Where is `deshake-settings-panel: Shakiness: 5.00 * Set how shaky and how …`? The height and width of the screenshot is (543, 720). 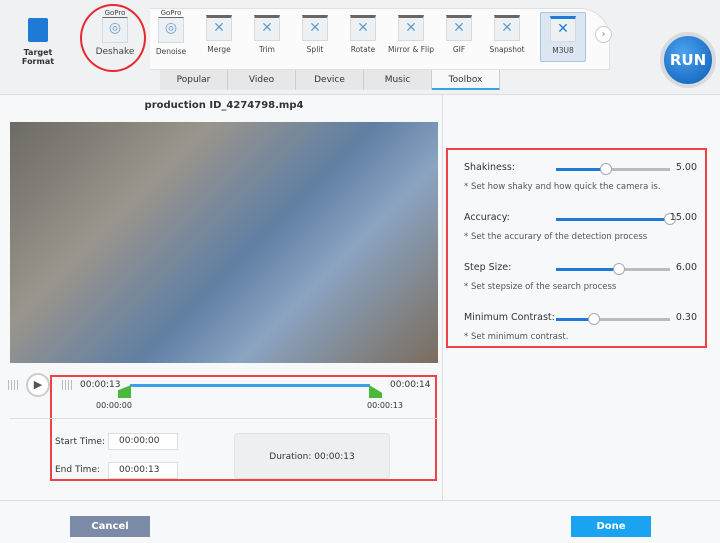
deshake-settings-panel: Shakiness: 5.00 * Set how shaky and how … is located at coordinates (576, 248).